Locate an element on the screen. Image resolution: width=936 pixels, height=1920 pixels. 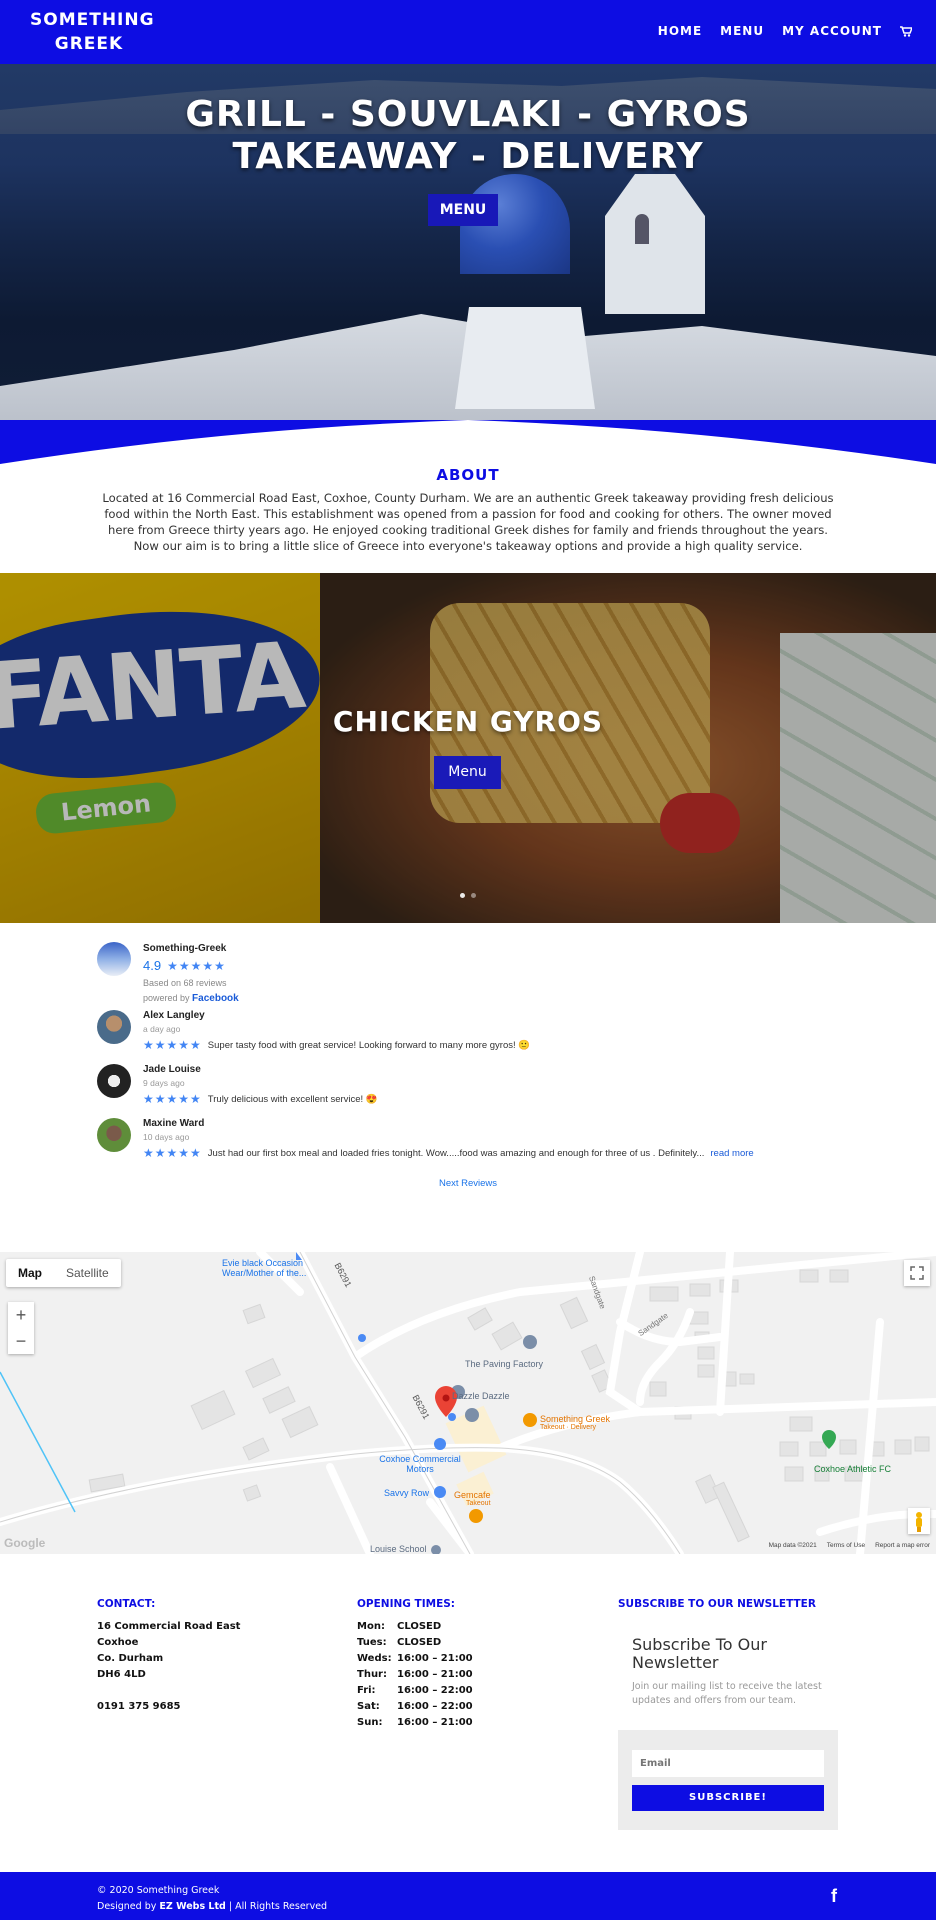
nav-home: HOME is located at coordinates (680, 31).